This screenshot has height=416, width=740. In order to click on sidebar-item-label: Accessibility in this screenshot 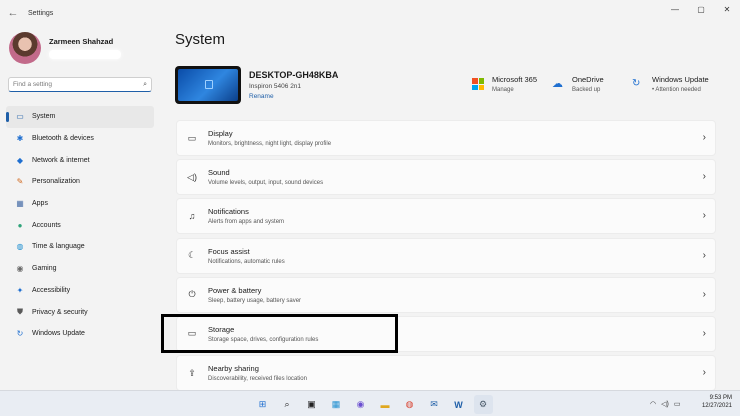, I will do `click(51, 290)`.